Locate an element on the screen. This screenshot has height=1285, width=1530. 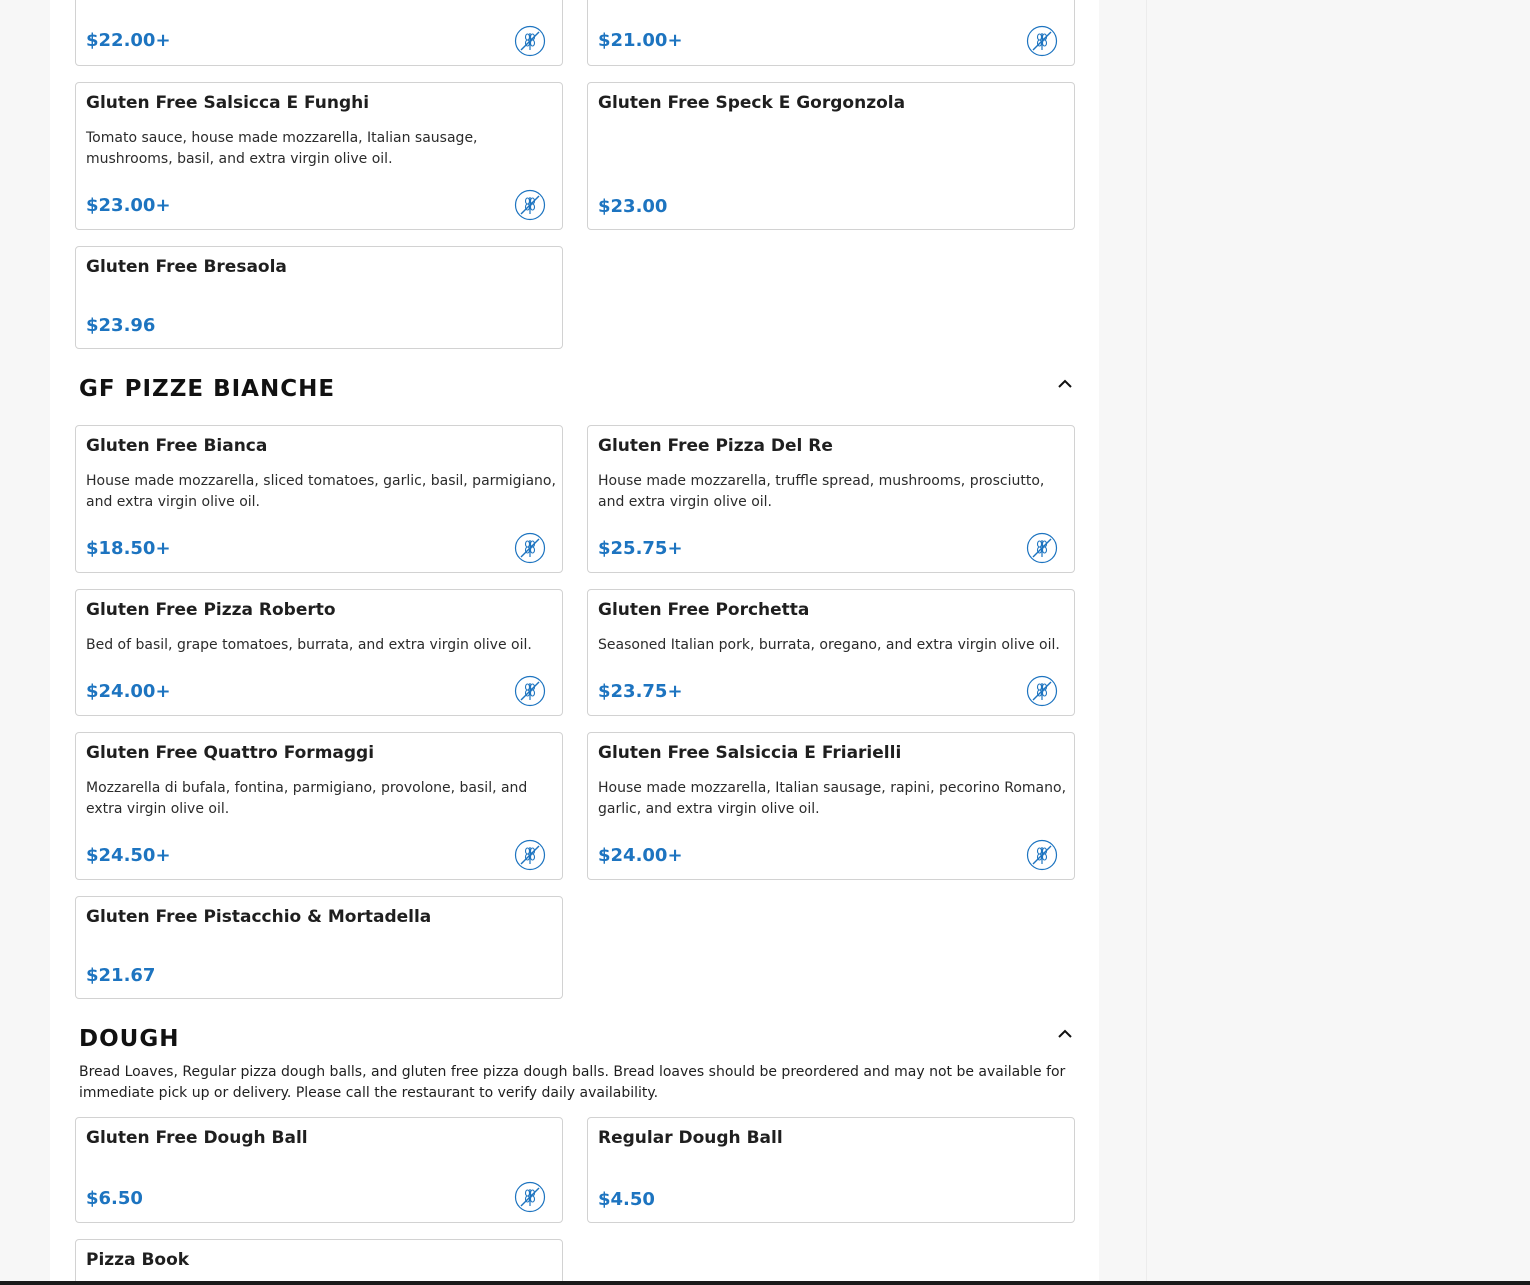
item-price: $23.00 is located at coordinates (633, 206).